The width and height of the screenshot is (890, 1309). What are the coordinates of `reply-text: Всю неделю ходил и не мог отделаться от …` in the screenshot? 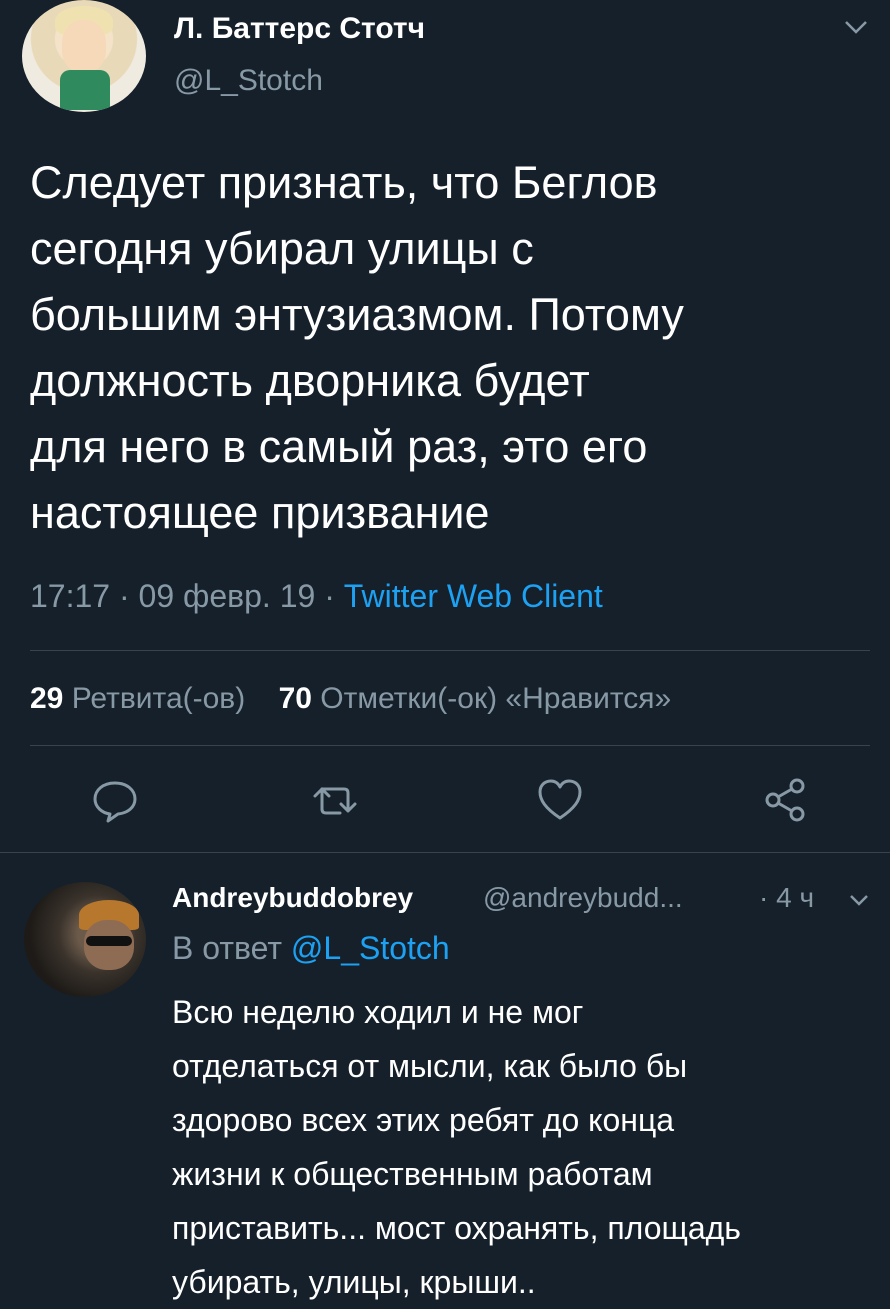 It's located at (456, 1147).